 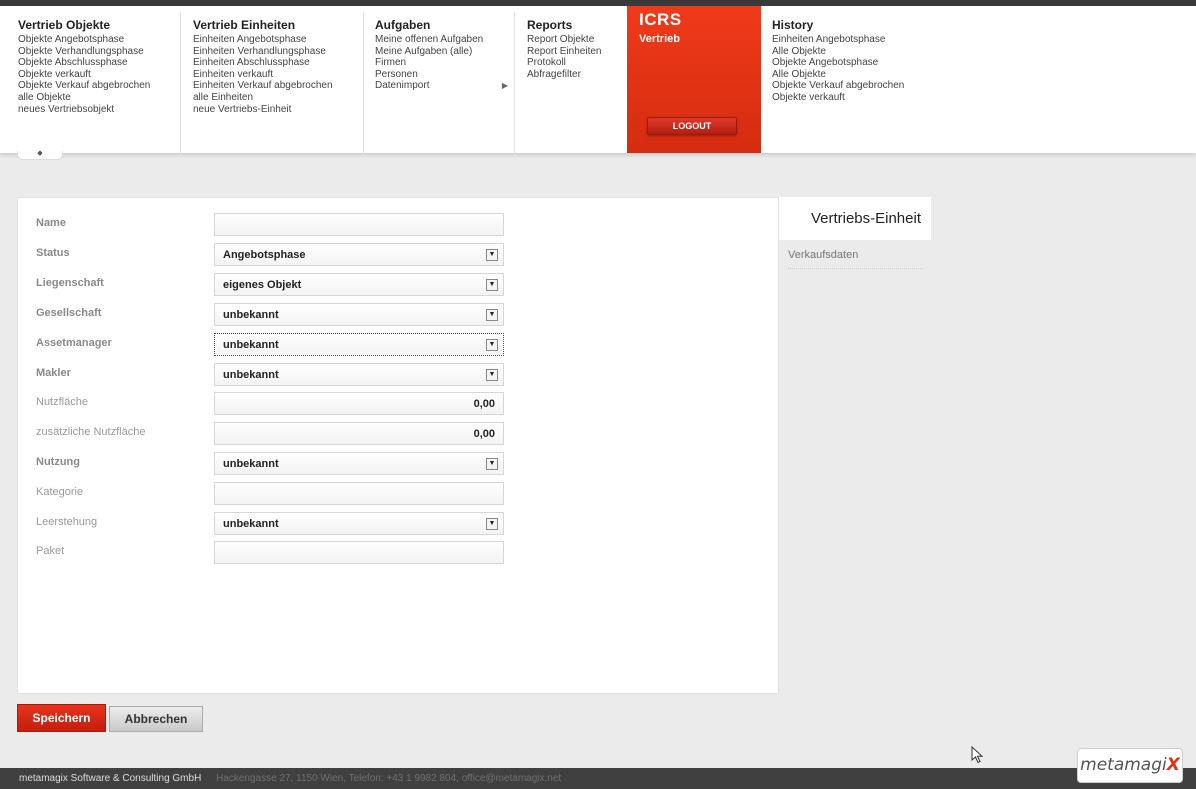 I want to click on form-row-gesellschaft: Gesellschaft unbekannt ▼, so click(x=399, y=315).